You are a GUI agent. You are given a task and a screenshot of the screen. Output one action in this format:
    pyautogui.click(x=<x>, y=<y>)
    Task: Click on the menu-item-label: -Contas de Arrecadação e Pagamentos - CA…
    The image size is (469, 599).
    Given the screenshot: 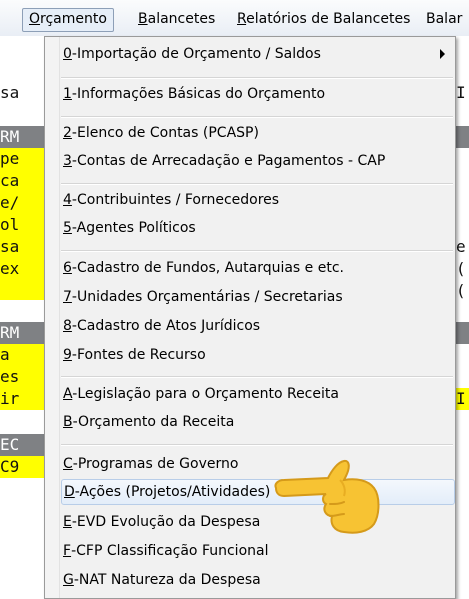 What is the action you would take?
    pyautogui.click(x=228, y=161)
    